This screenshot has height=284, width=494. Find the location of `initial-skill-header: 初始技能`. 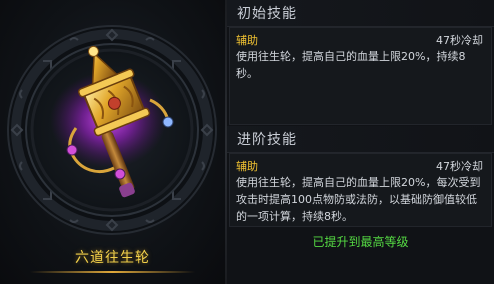

initial-skill-header: 初始技能 is located at coordinates (360, 13).